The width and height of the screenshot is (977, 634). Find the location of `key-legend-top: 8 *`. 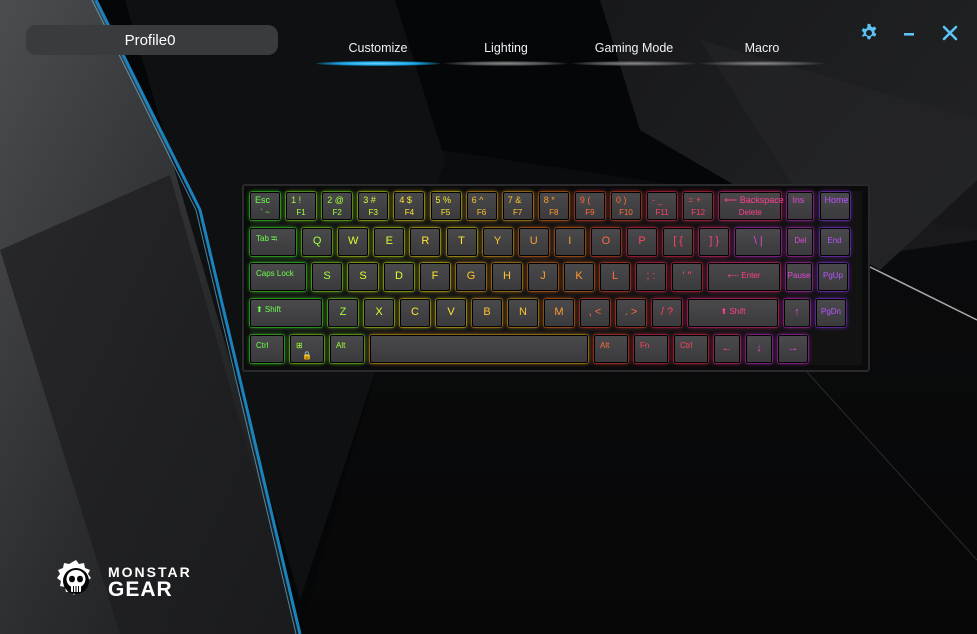

key-legend-top: 8 * is located at coordinates (549, 200).